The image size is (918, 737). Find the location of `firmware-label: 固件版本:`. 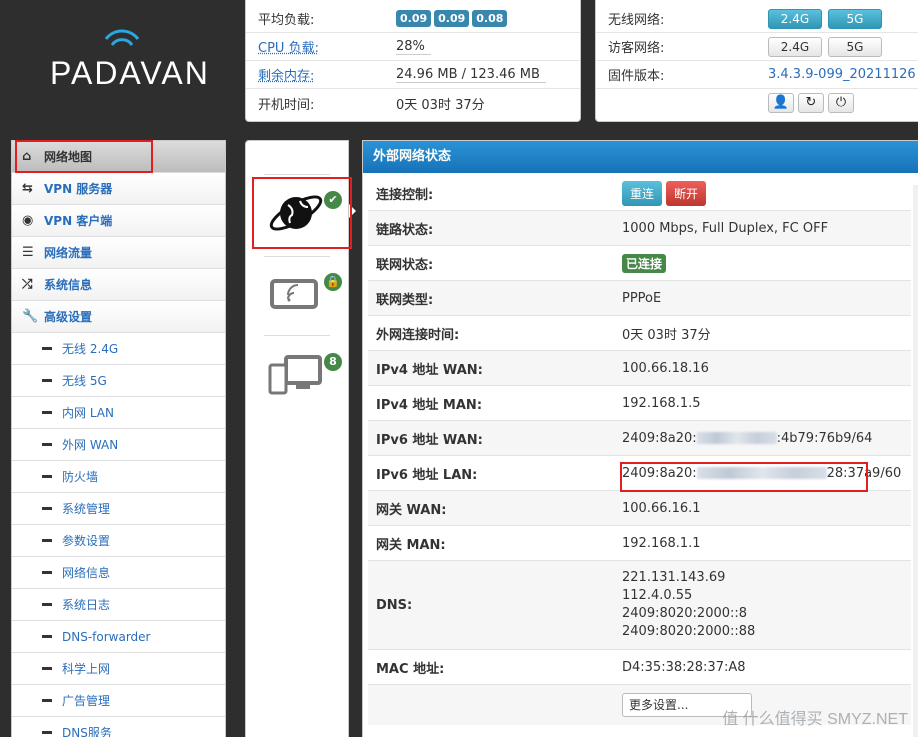

firmware-label: 固件版本: is located at coordinates (636, 76).